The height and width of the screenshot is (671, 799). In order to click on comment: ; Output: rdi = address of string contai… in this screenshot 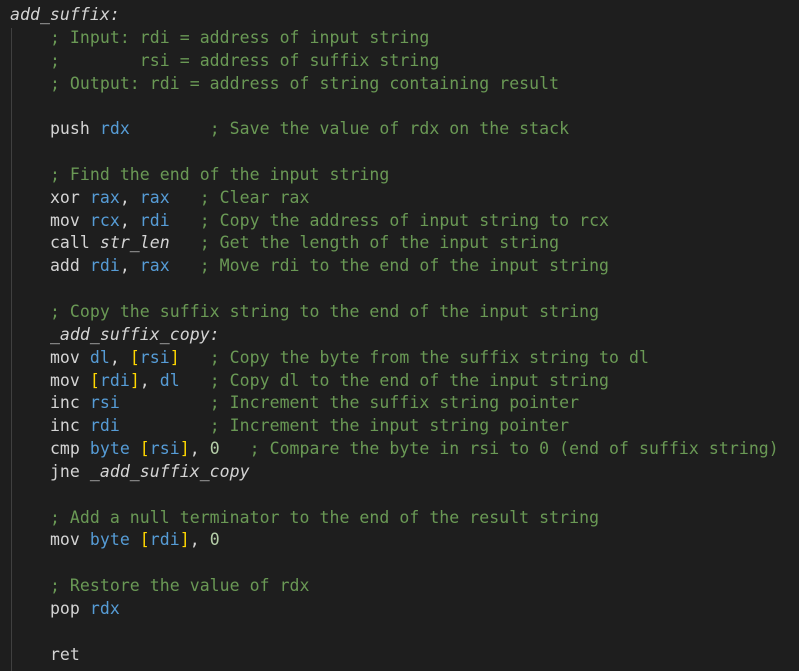, I will do `click(304, 83)`.